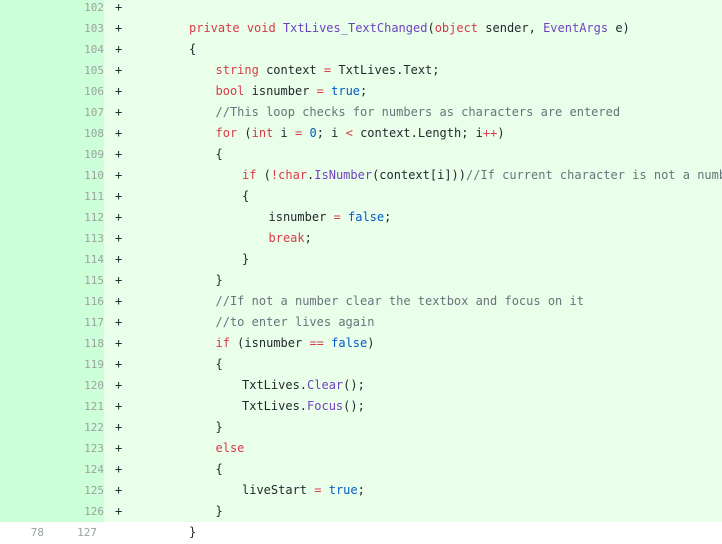 The width and height of the screenshot is (722, 544). What do you see at coordinates (269, 343) in the screenshot?
I see `code-token: (isnumber` at bounding box center [269, 343].